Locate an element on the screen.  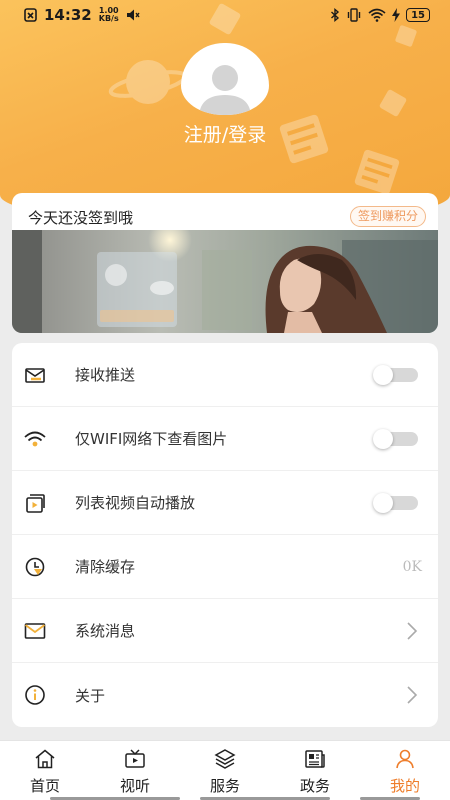
status-time: 14:32 is located at coordinates (68, 15).